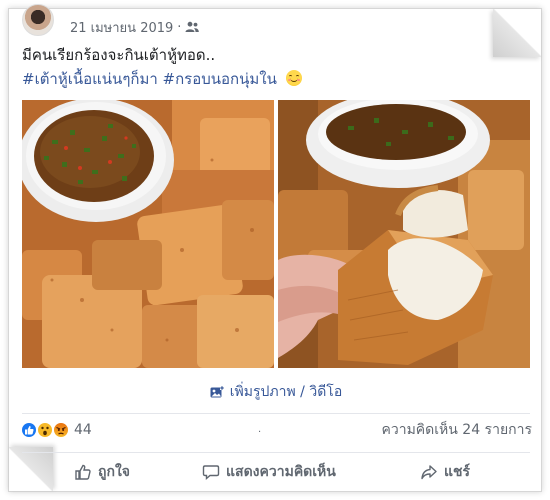  I want to click on share-icon, so click(429, 472).